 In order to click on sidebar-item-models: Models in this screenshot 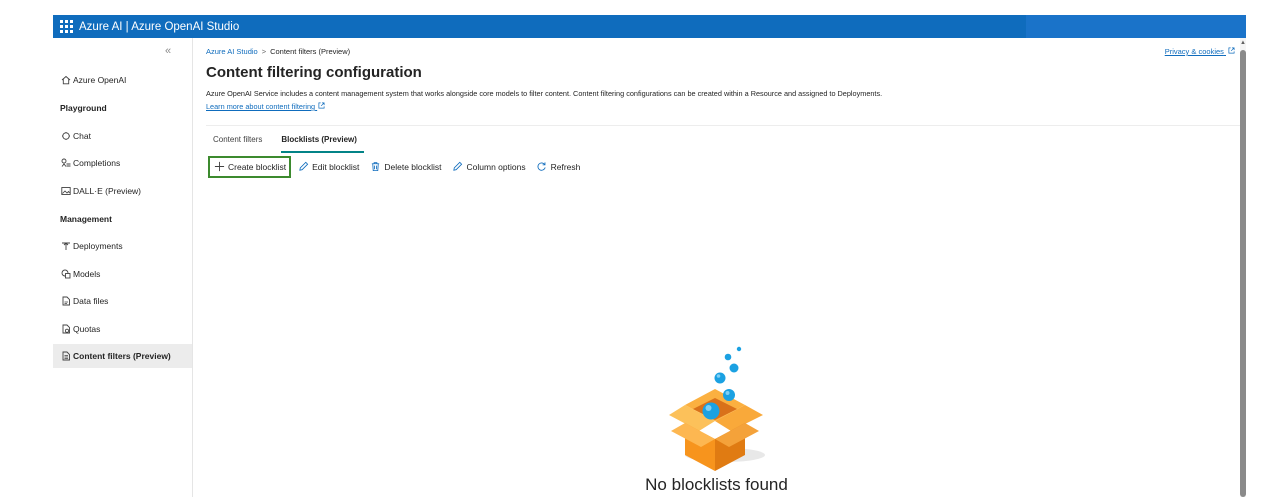, I will do `click(122, 274)`.